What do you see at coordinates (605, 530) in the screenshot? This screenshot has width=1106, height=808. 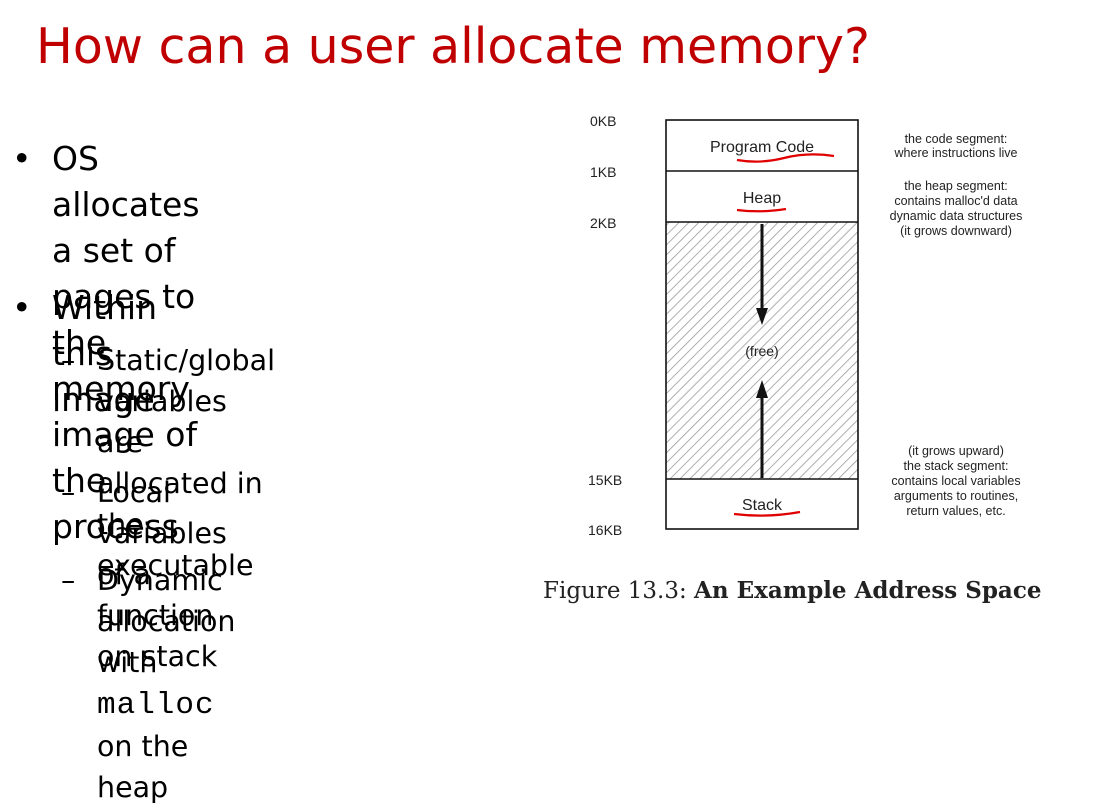 I see `address-label: 16KB` at bounding box center [605, 530].